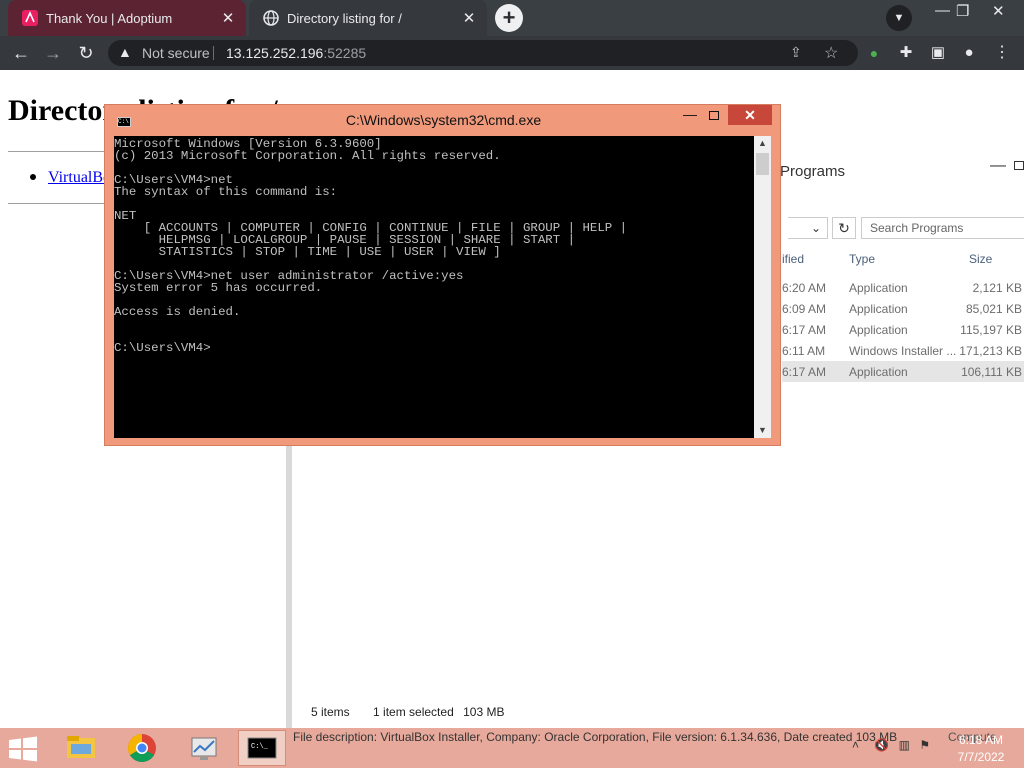  I want to click on file-row-selected: 6:17 AM Application 106,111 KB, so click(903, 371).